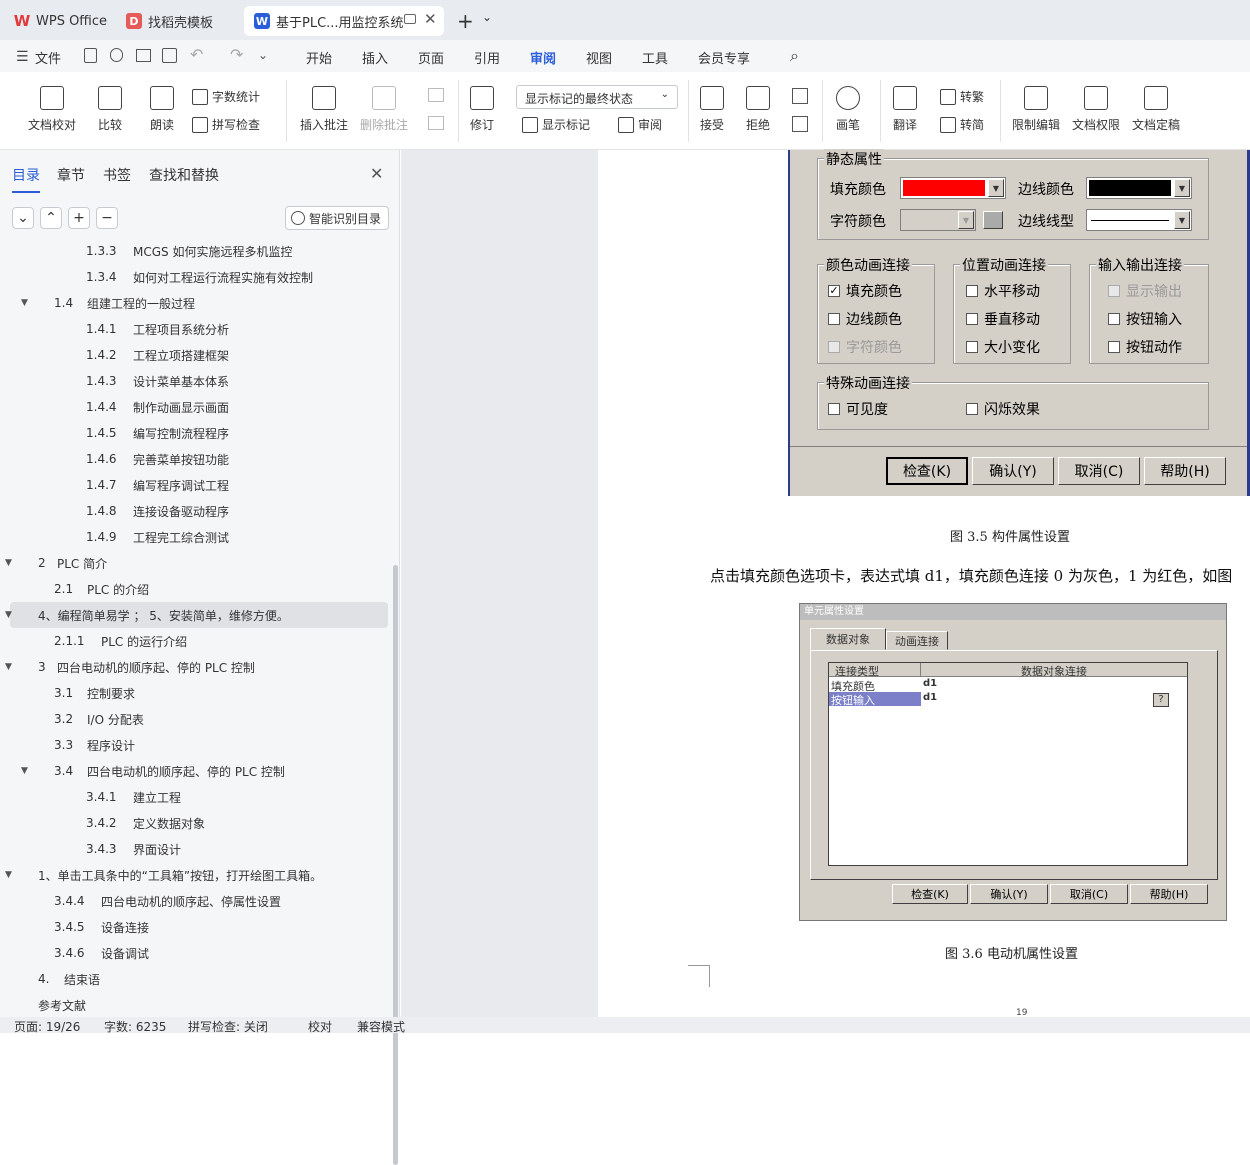  I want to click on toc-item: ▼ 3 四台电动机的顺序起、停的 PLC 控制, so click(195, 667).